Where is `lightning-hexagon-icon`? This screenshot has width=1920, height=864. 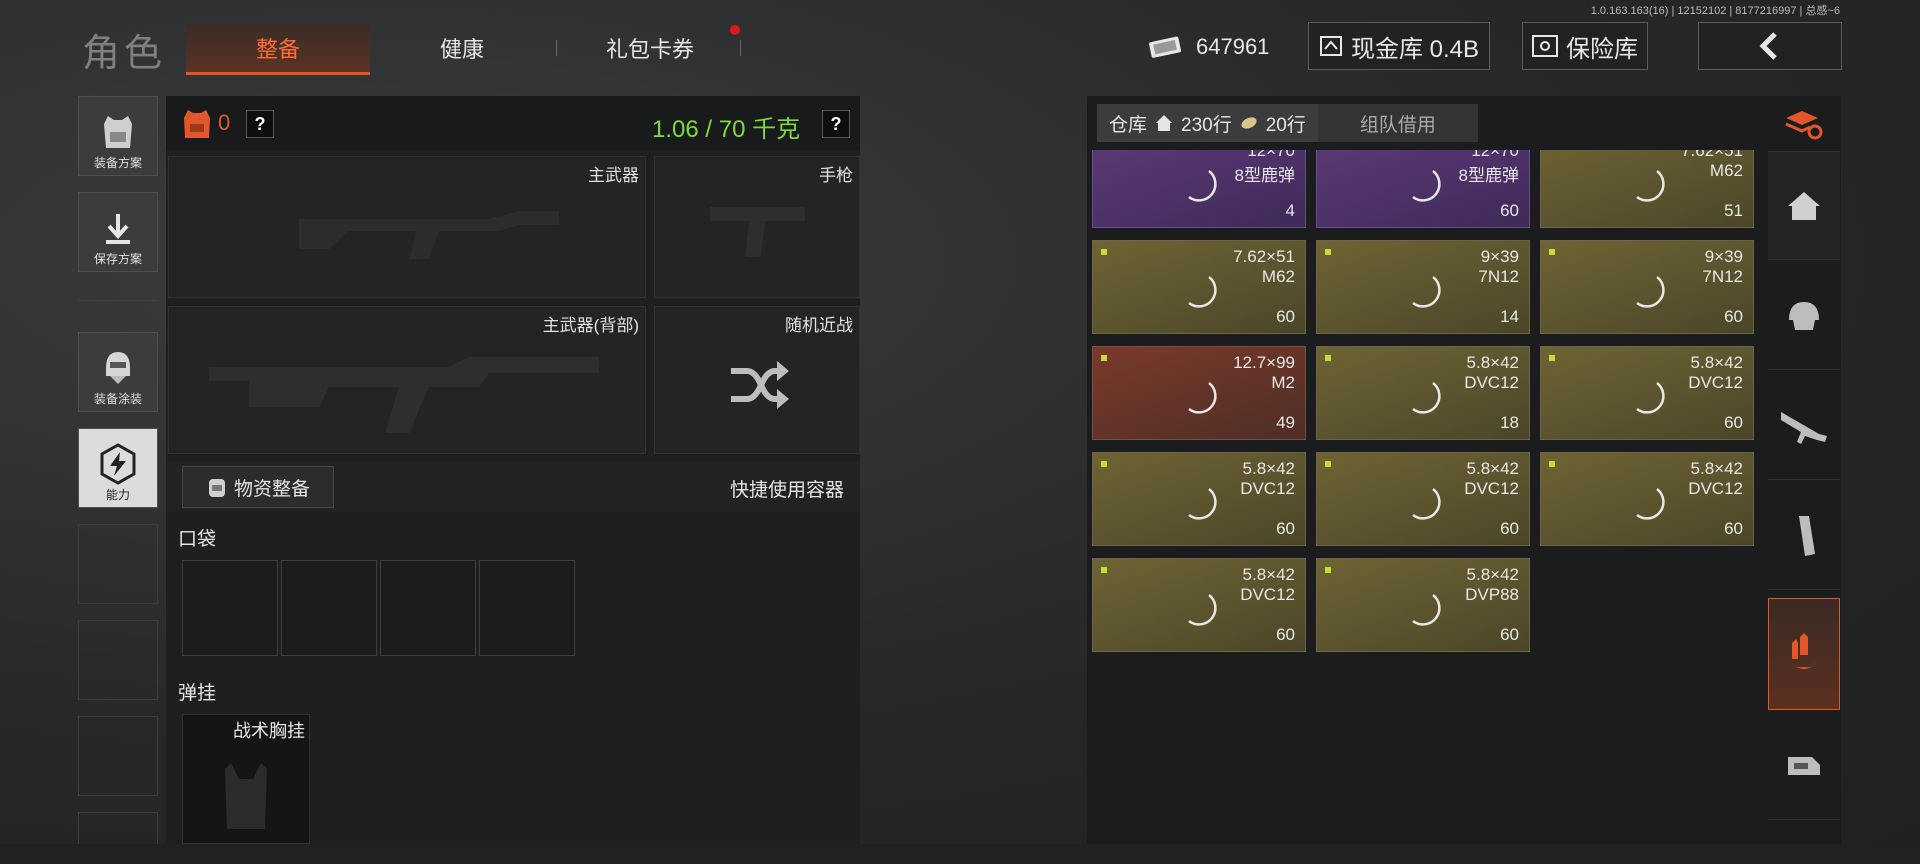
lightning-hexagon-icon is located at coordinates (118, 464).